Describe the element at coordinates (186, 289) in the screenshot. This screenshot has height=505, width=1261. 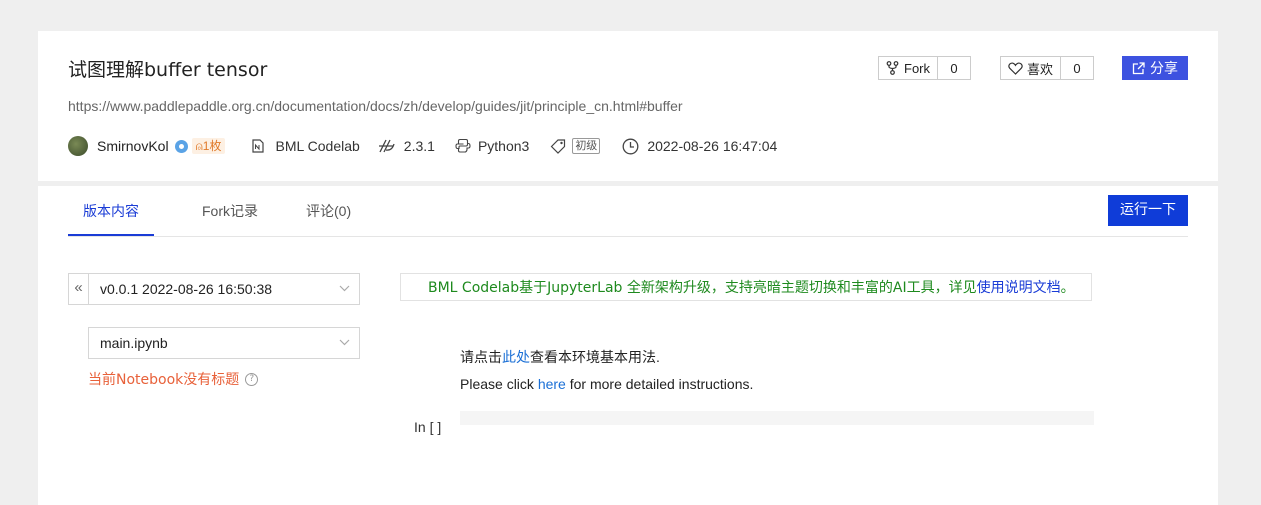
I see `version-value: v0.0.1 2022-08-26 16:50:38` at that location.